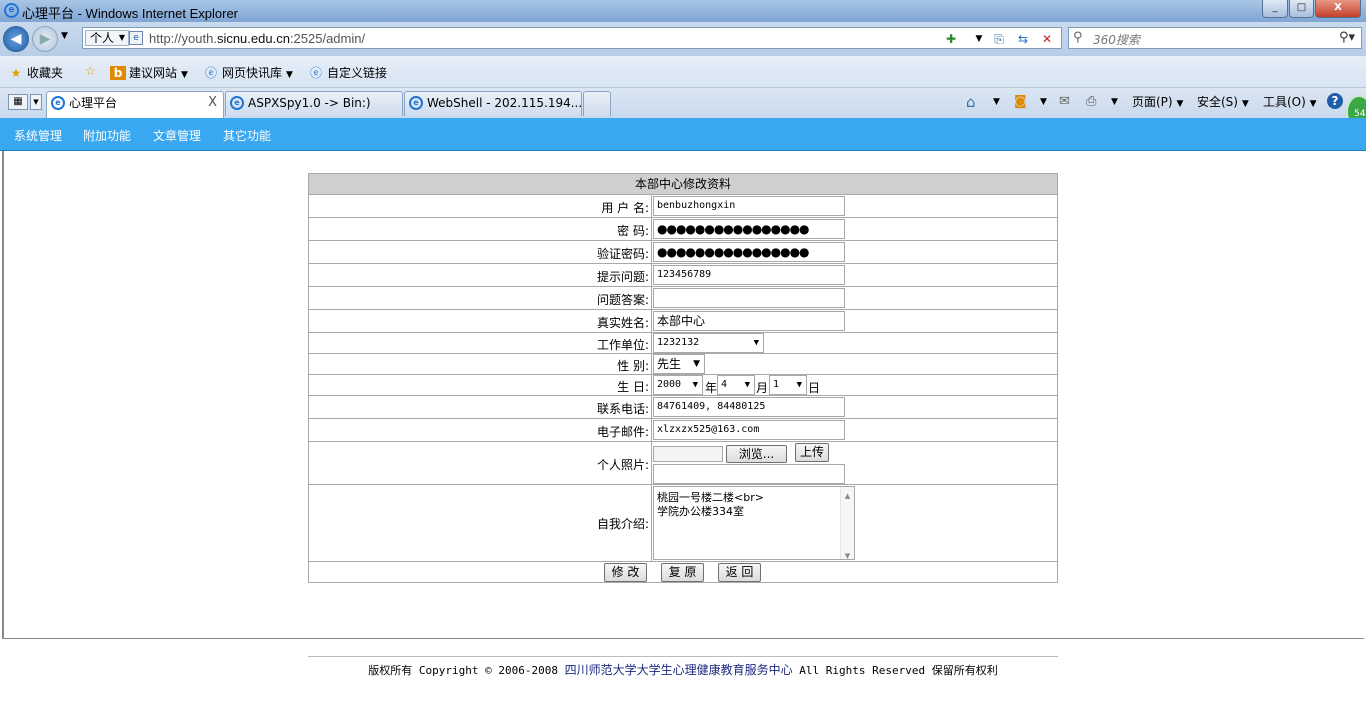 Image resolution: width=1366 pixels, height=701 pixels. I want to click on row-actions: 修 改 复 原 返 回, so click(683, 572).